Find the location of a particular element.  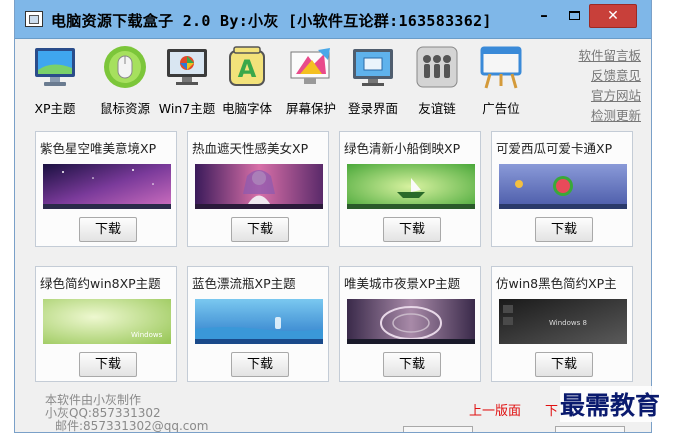

theme-title: 绿色清新小船倒映XP is located at coordinates (402, 148).